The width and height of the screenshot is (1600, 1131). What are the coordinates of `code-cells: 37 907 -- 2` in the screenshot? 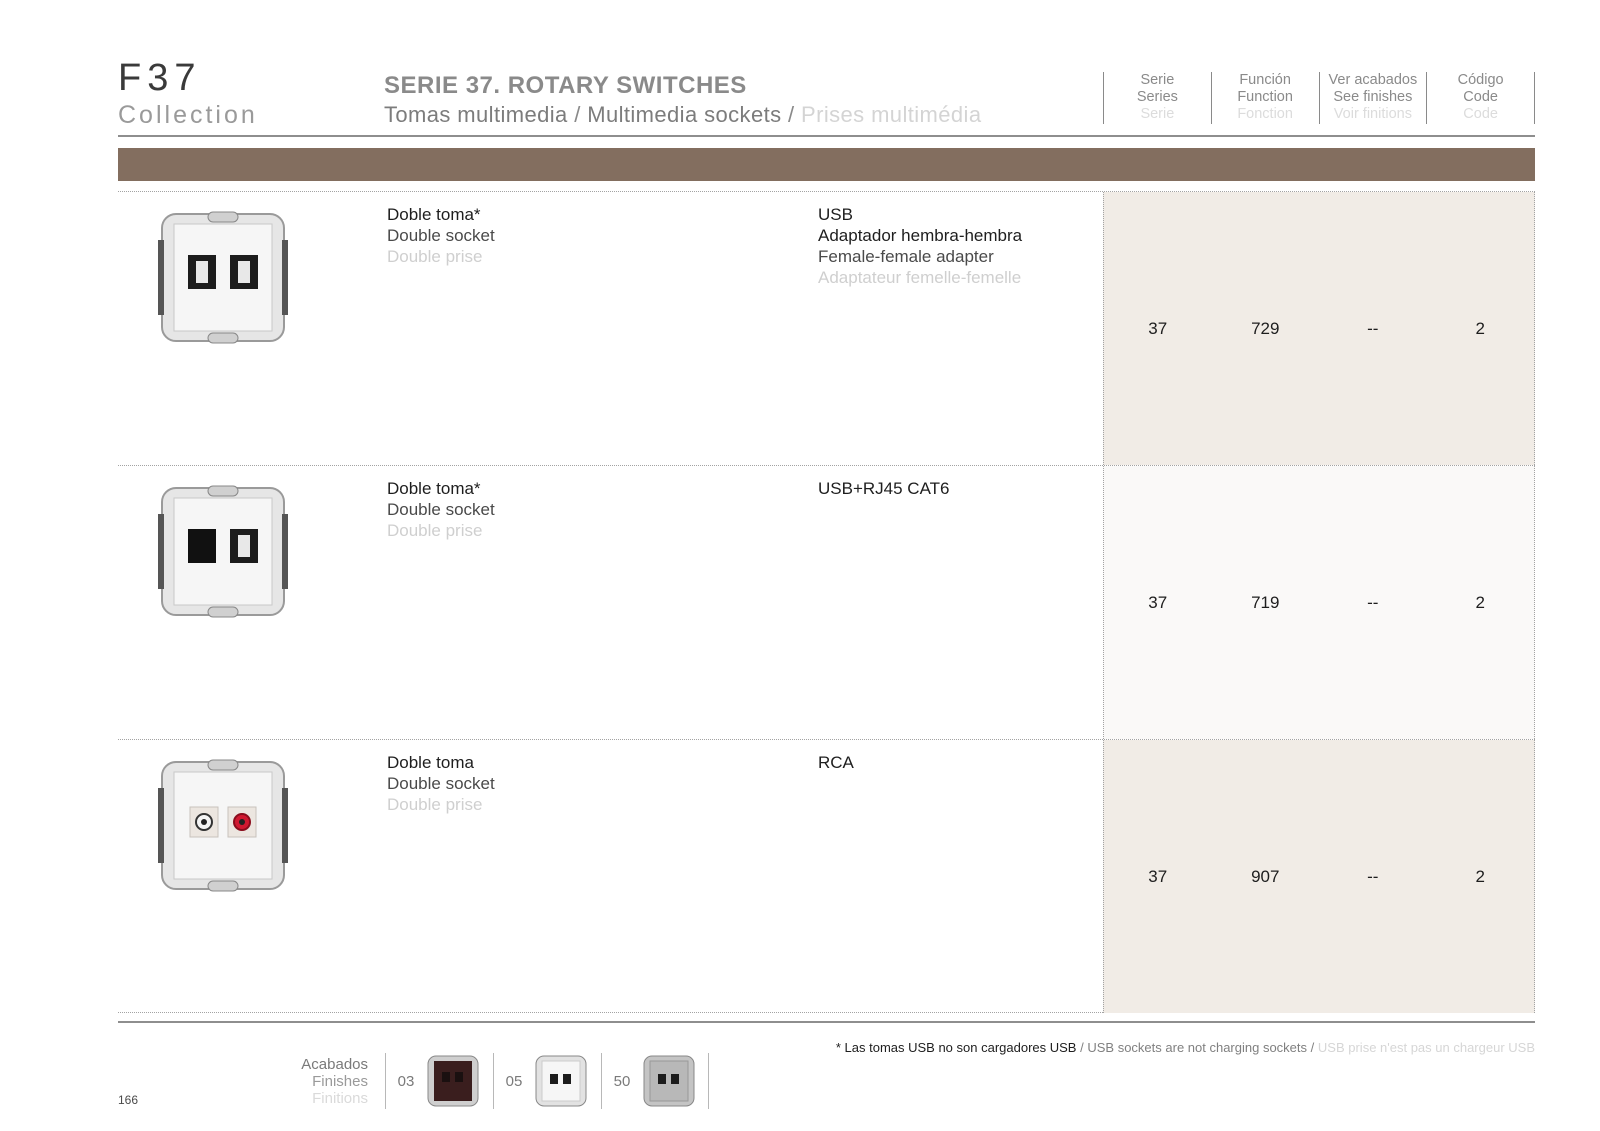 It's located at (1319, 876).